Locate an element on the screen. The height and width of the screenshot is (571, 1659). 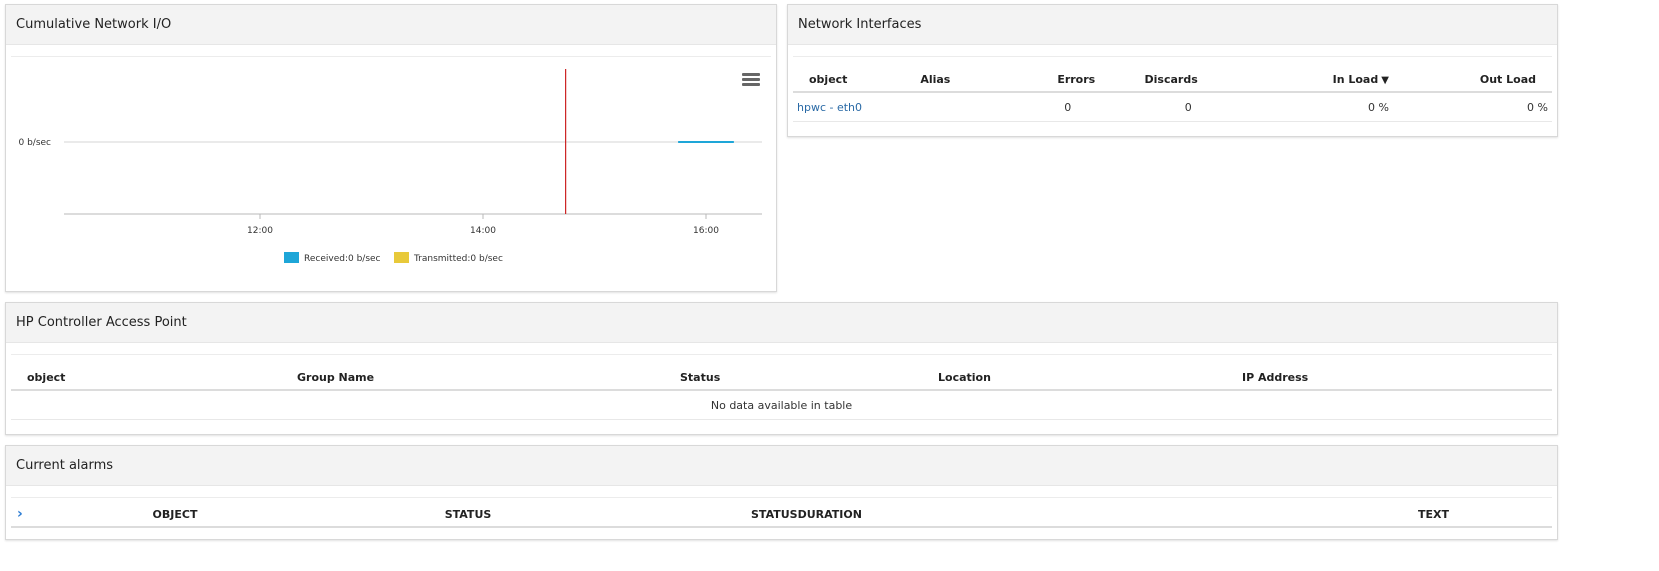
x-tick-label: 12:00 is located at coordinates (260, 231).